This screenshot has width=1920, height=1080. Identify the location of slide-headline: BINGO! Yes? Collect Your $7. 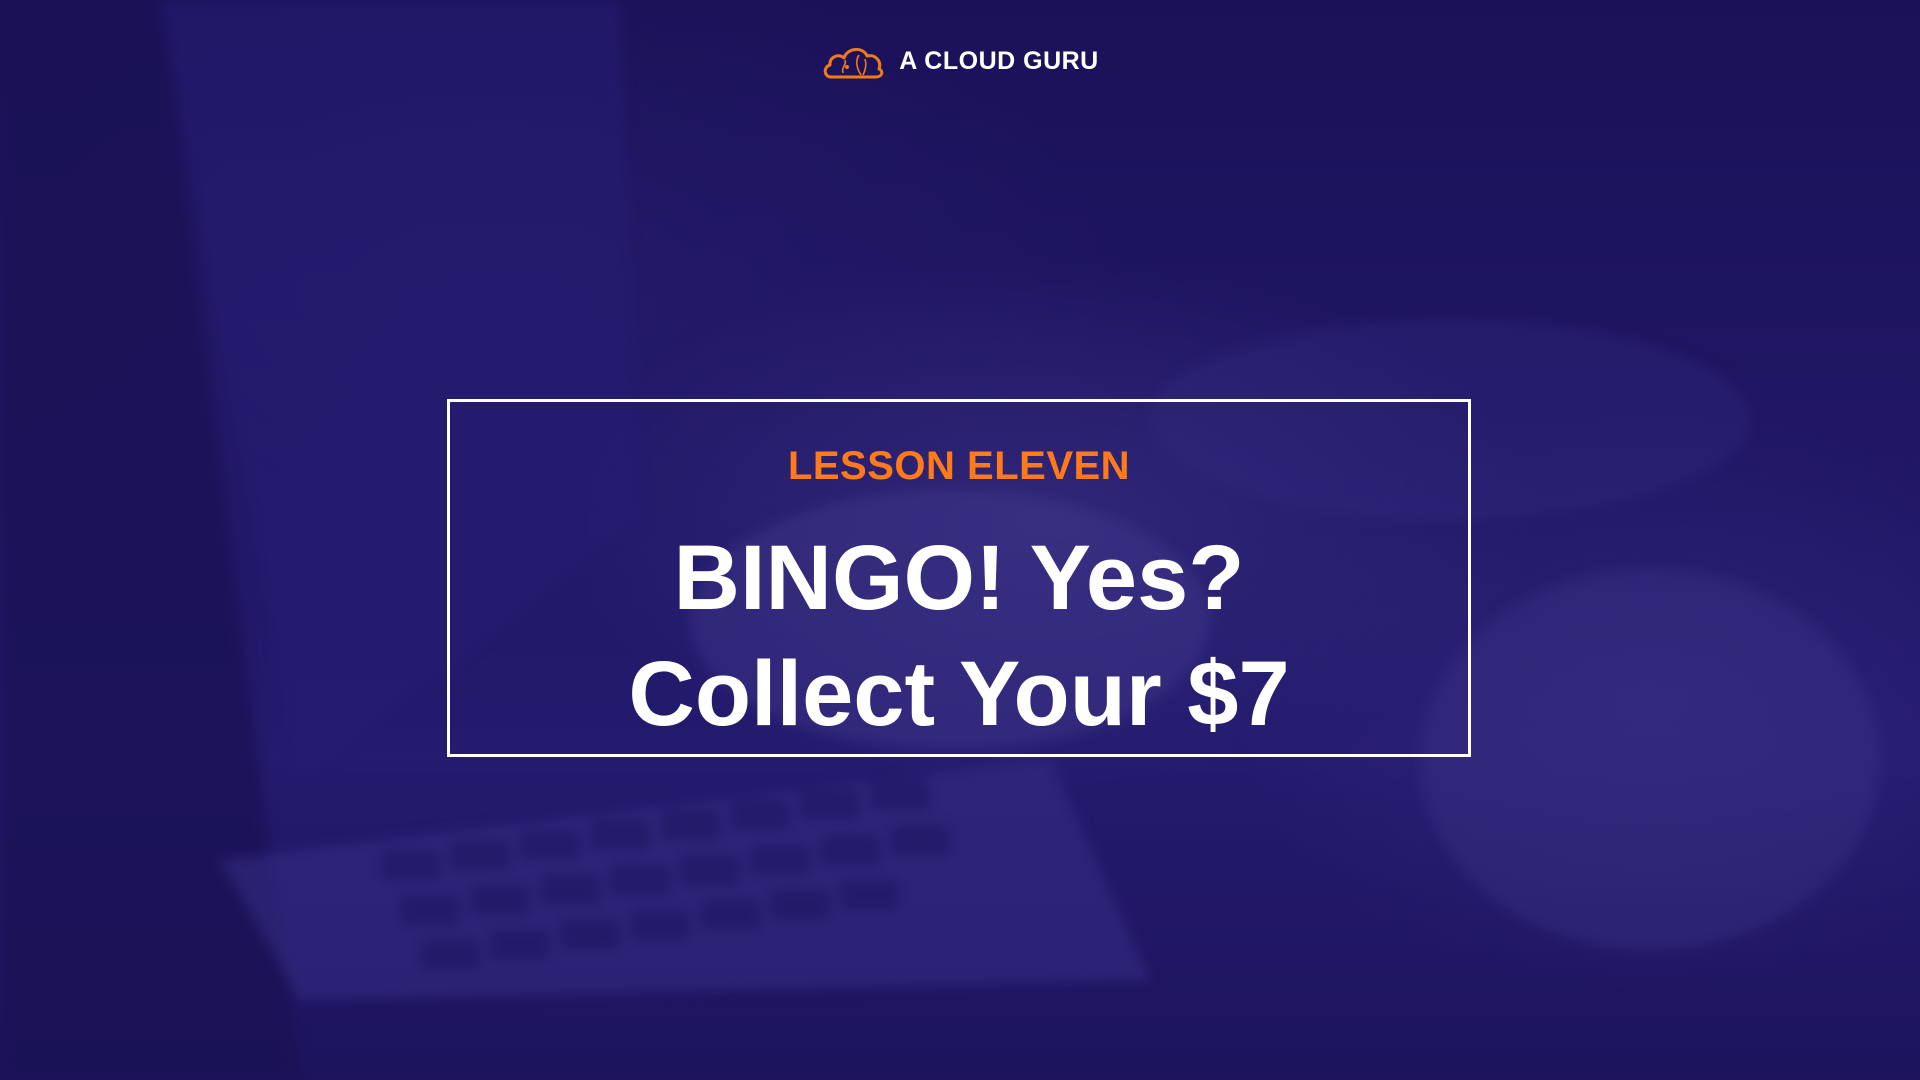
(959, 636).